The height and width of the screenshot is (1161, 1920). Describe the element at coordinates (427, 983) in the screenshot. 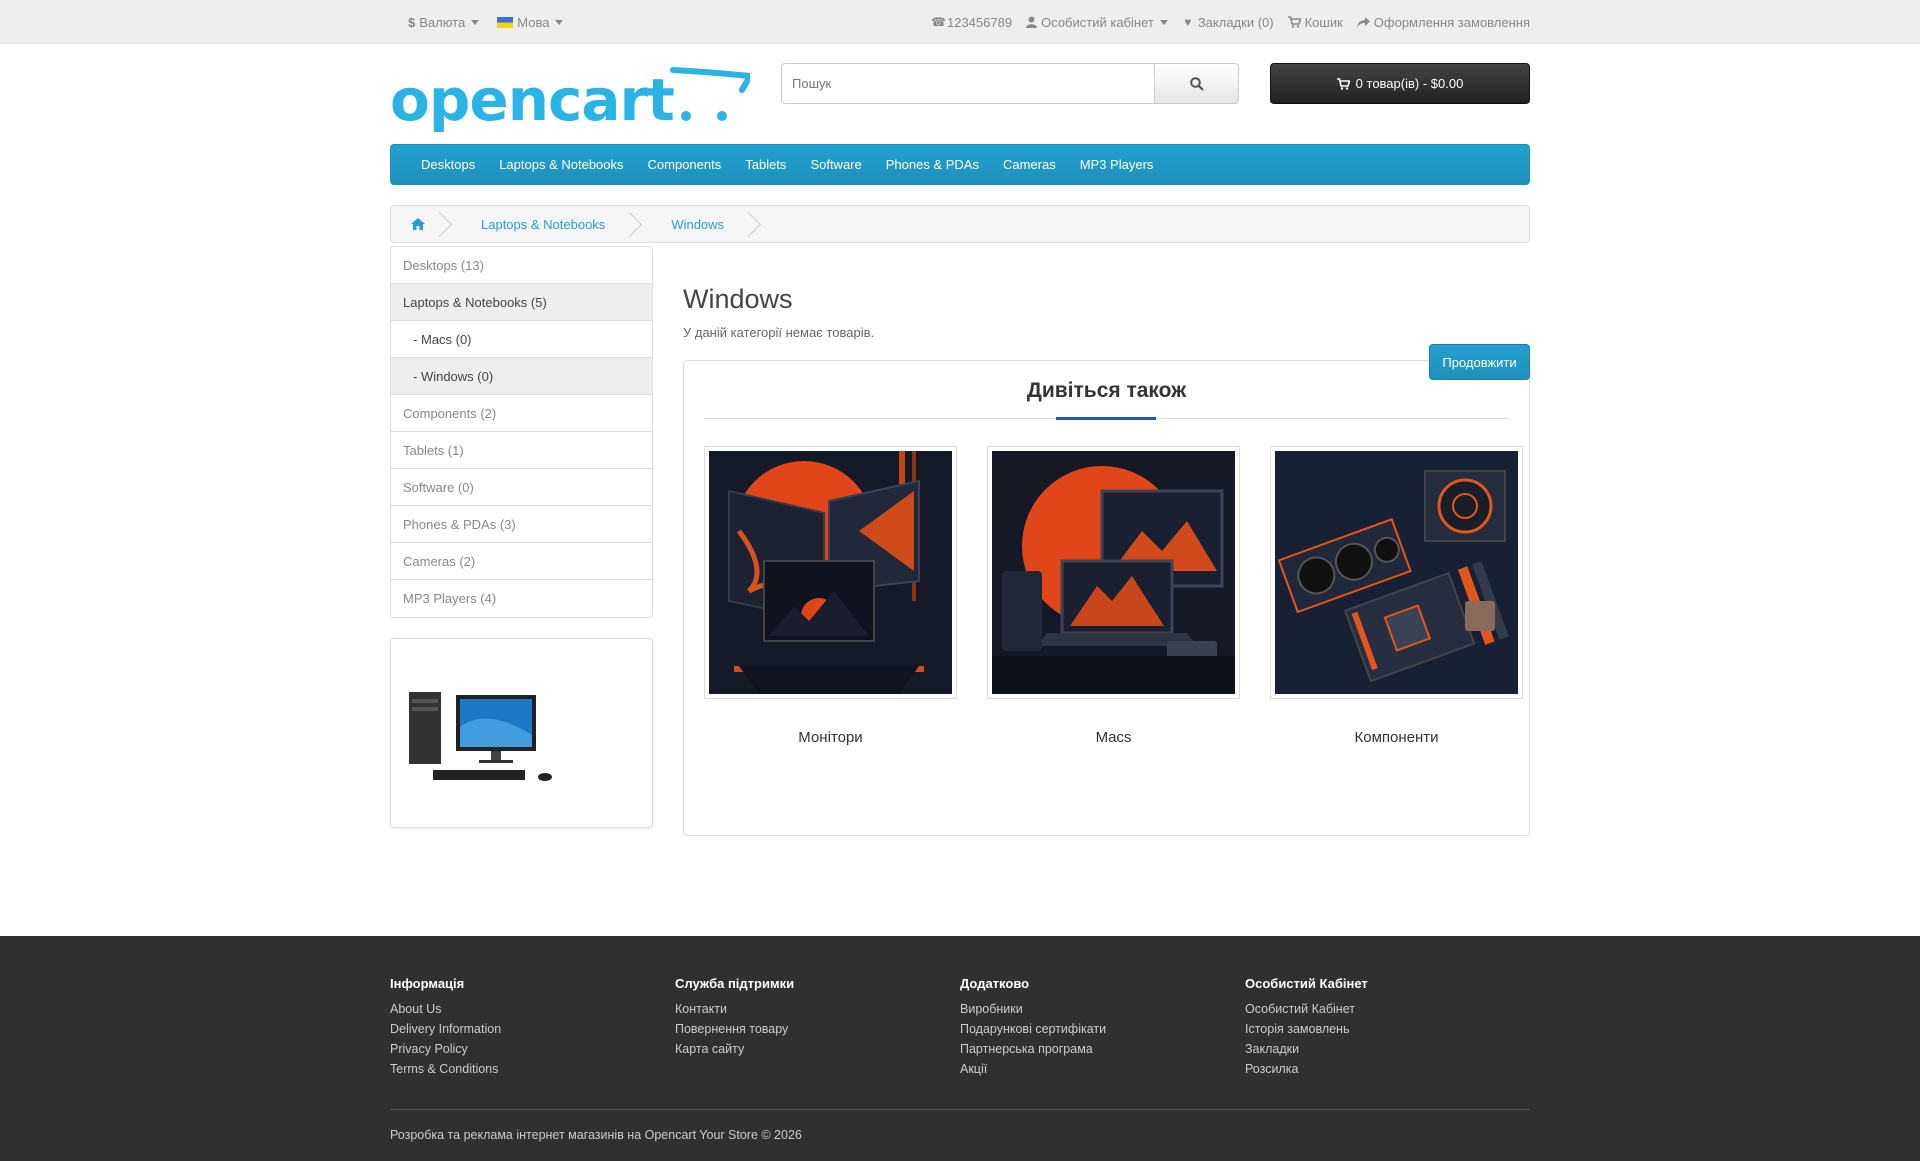

I see `footer-heading: Інформація` at that location.